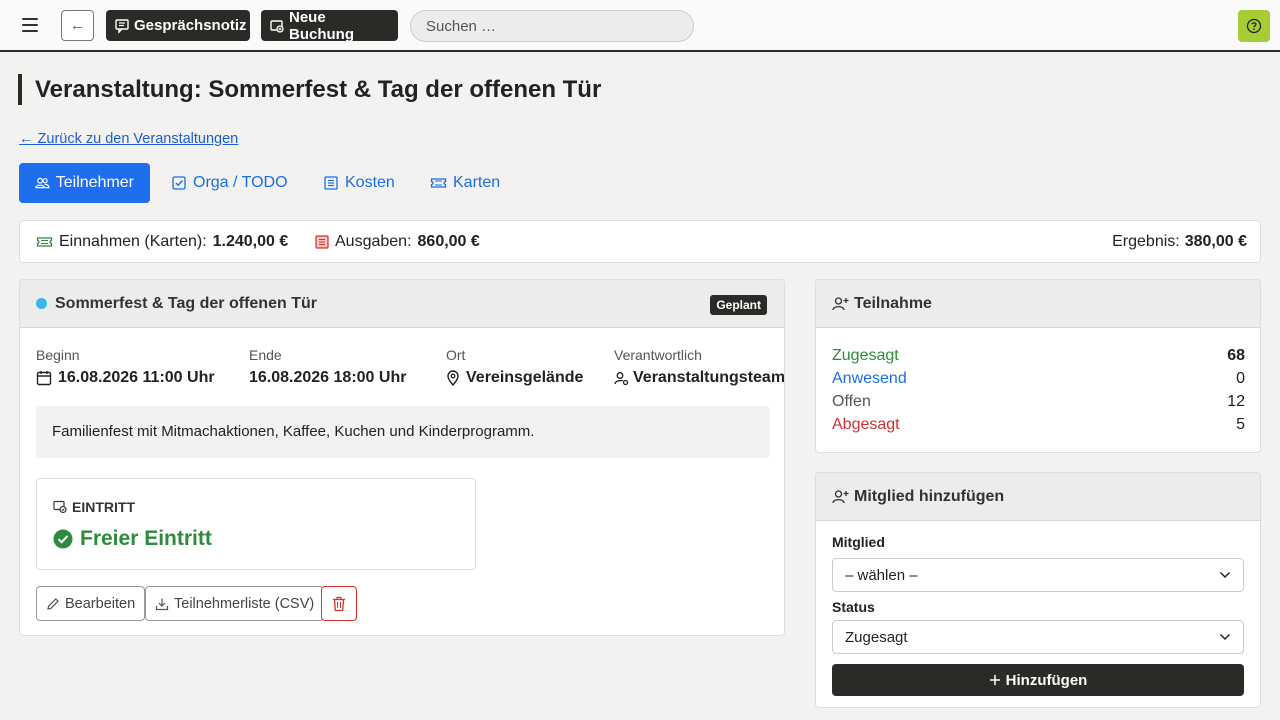  I want to click on participation-title: Teilnahme, so click(893, 303).